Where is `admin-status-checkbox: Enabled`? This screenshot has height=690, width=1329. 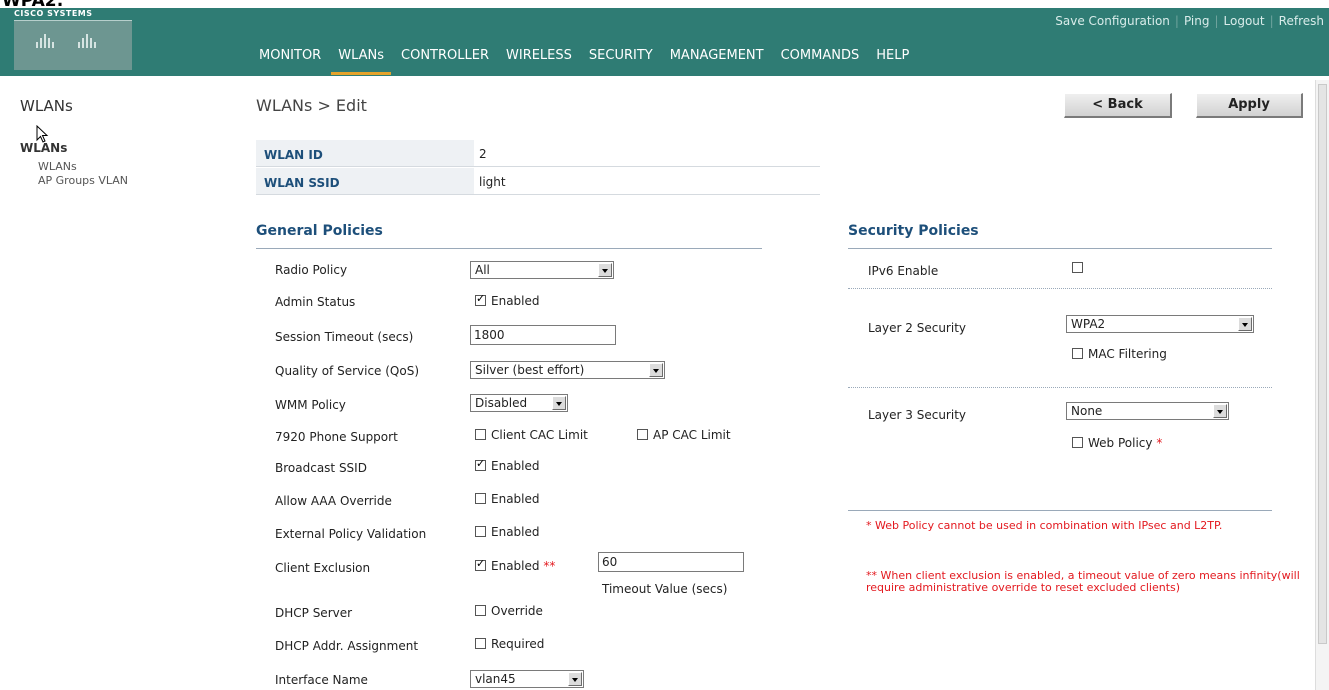 admin-status-checkbox: Enabled is located at coordinates (507, 300).